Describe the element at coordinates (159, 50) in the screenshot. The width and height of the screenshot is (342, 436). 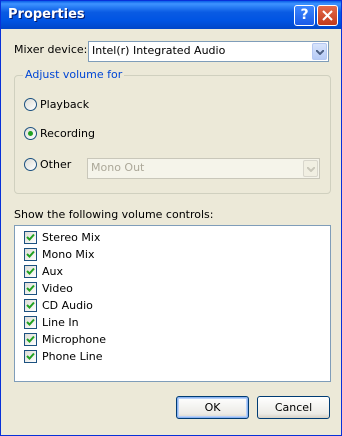
I see `mixer-device-value: Intel(r) Integrated Audio` at that location.